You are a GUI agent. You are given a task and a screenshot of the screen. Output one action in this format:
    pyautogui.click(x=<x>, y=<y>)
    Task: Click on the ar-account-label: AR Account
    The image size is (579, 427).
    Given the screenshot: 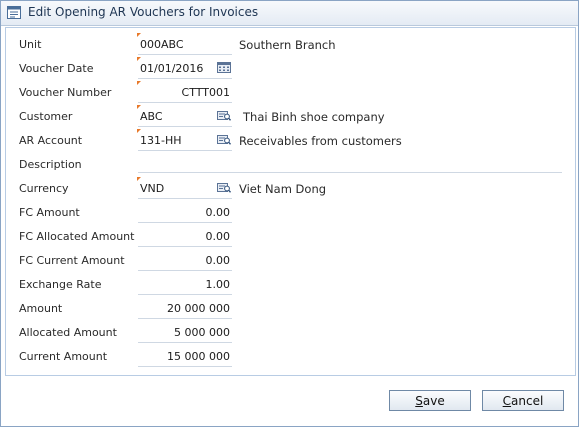 What is the action you would take?
    pyautogui.click(x=51, y=140)
    